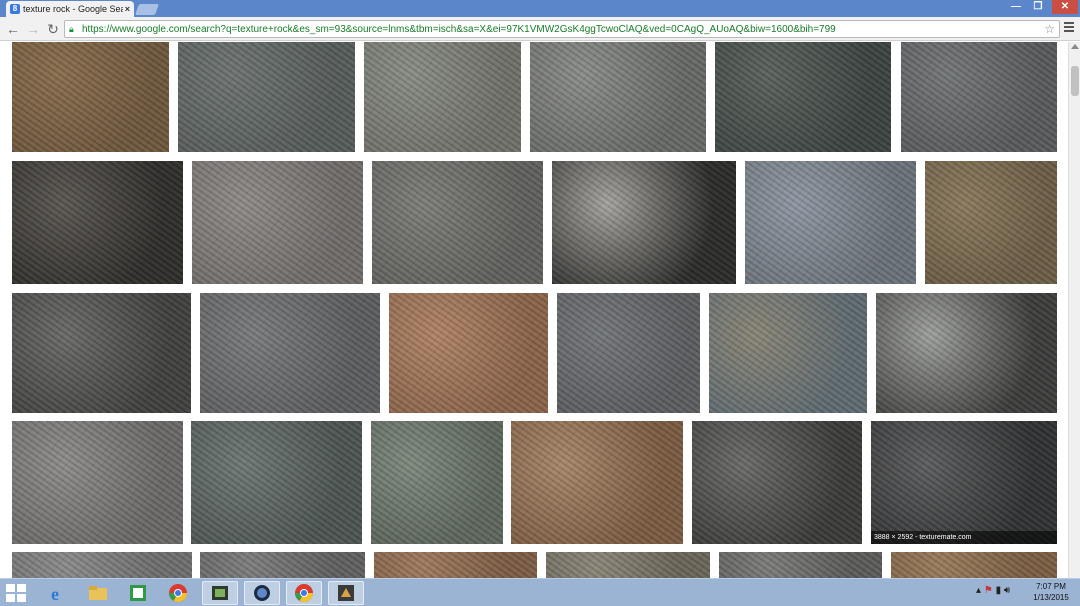 This screenshot has width=1080, height=606. I want to click on reload-icon: ↻, so click(53, 29).